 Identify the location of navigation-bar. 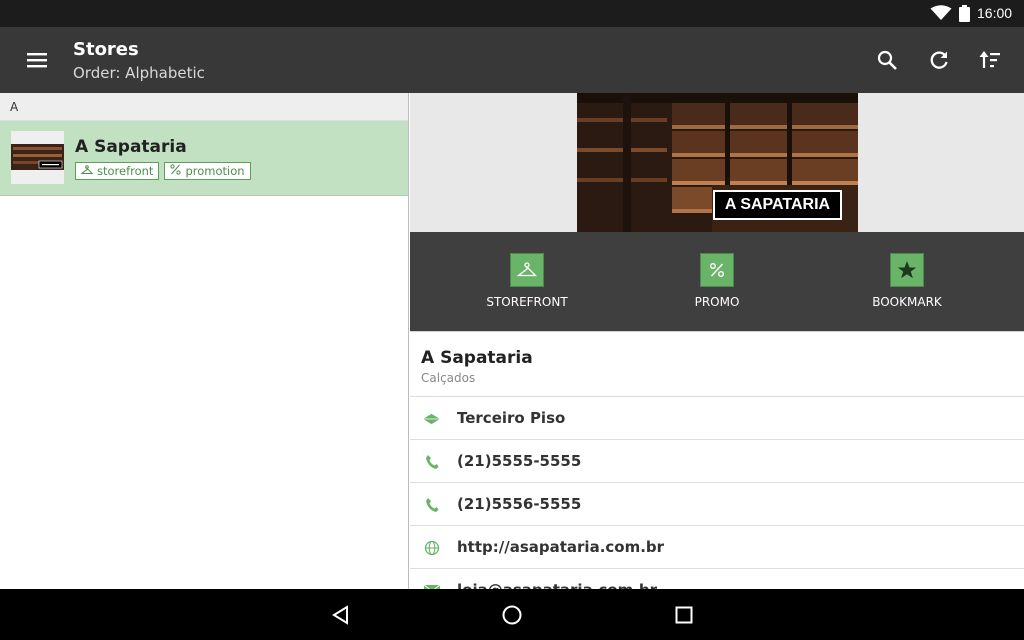
(512, 614).